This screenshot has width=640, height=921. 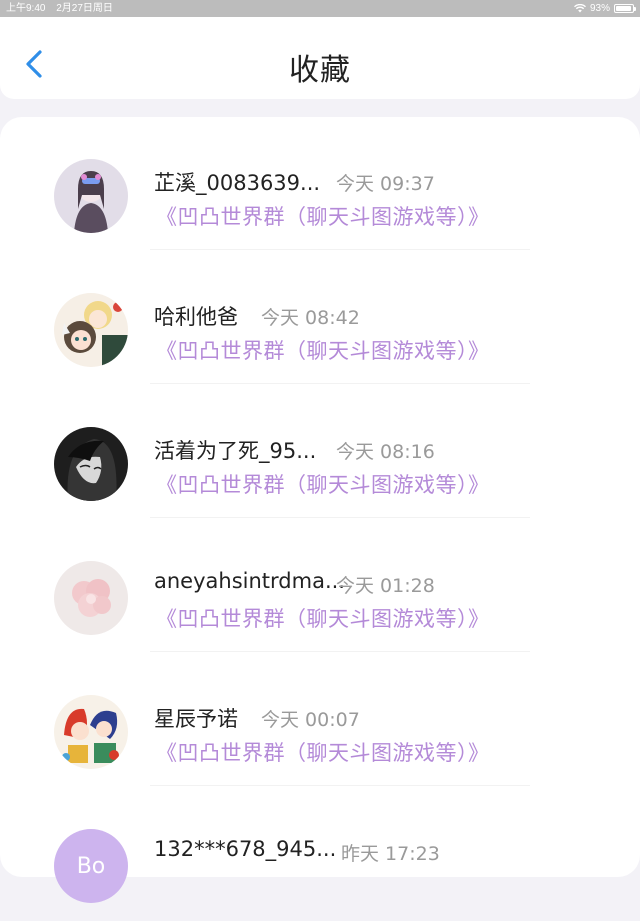 I want to click on contact-name: 哈利他爸, so click(x=196, y=317).